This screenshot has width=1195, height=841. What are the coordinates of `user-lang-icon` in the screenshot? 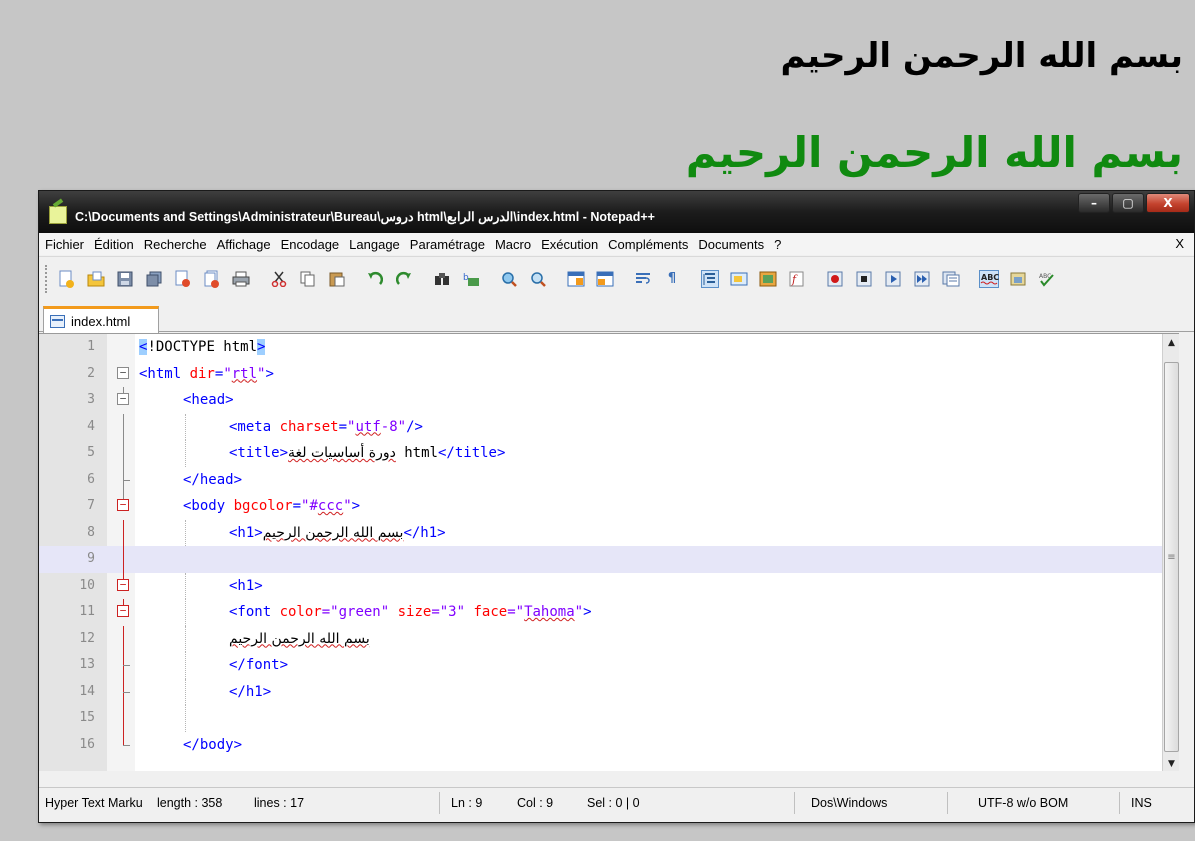 It's located at (739, 279).